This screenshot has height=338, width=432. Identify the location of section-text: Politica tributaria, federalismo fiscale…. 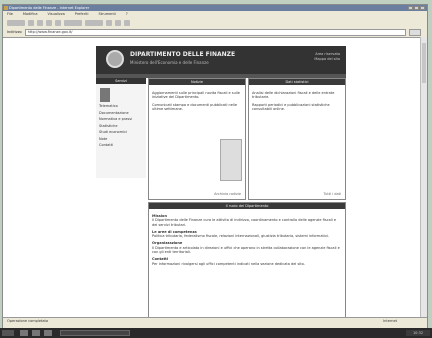
(240, 236).